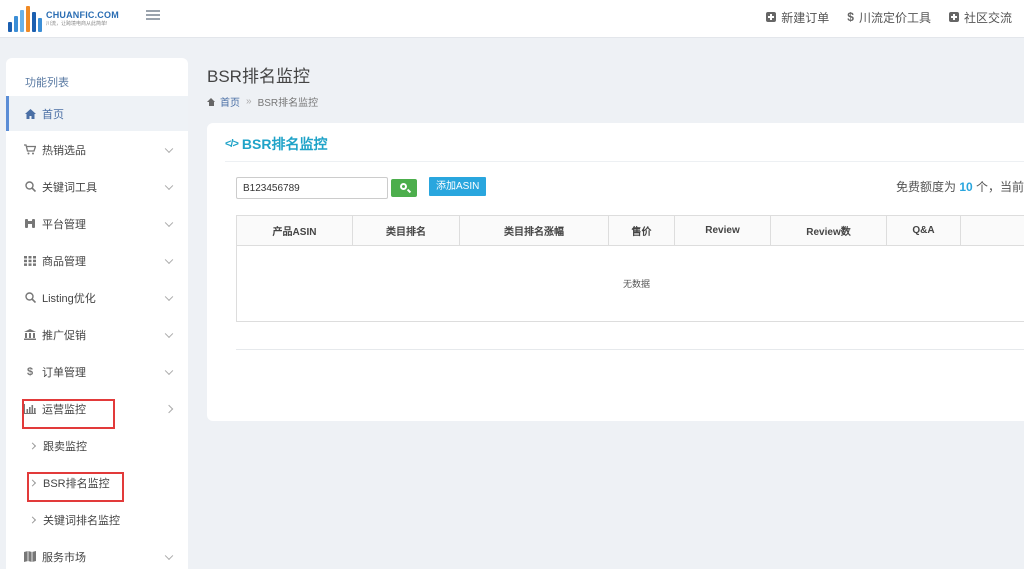  Describe the element at coordinates (312, 188) in the screenshot. I see `asin-input` at that location.